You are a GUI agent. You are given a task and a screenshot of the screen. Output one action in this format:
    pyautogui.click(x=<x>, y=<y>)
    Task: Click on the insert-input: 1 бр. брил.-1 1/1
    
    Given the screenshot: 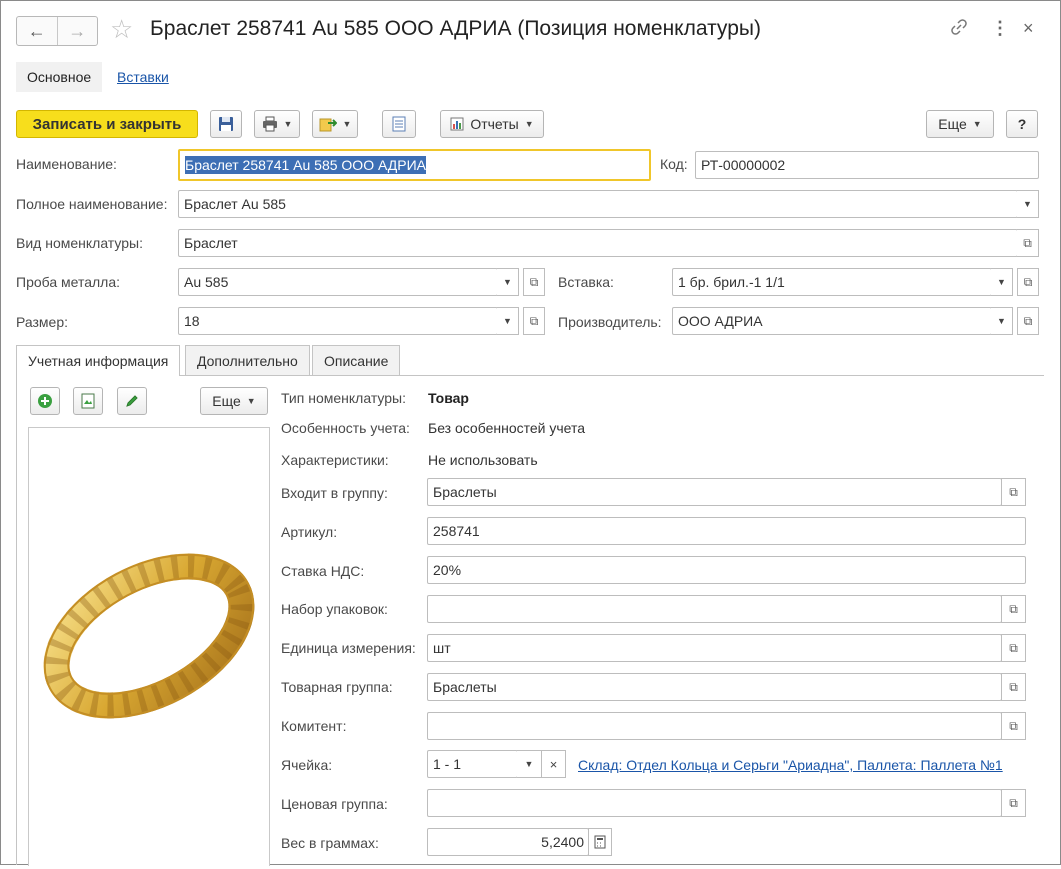 What is the action you would take?
    pyautogui.click(x=832, y=282)
    